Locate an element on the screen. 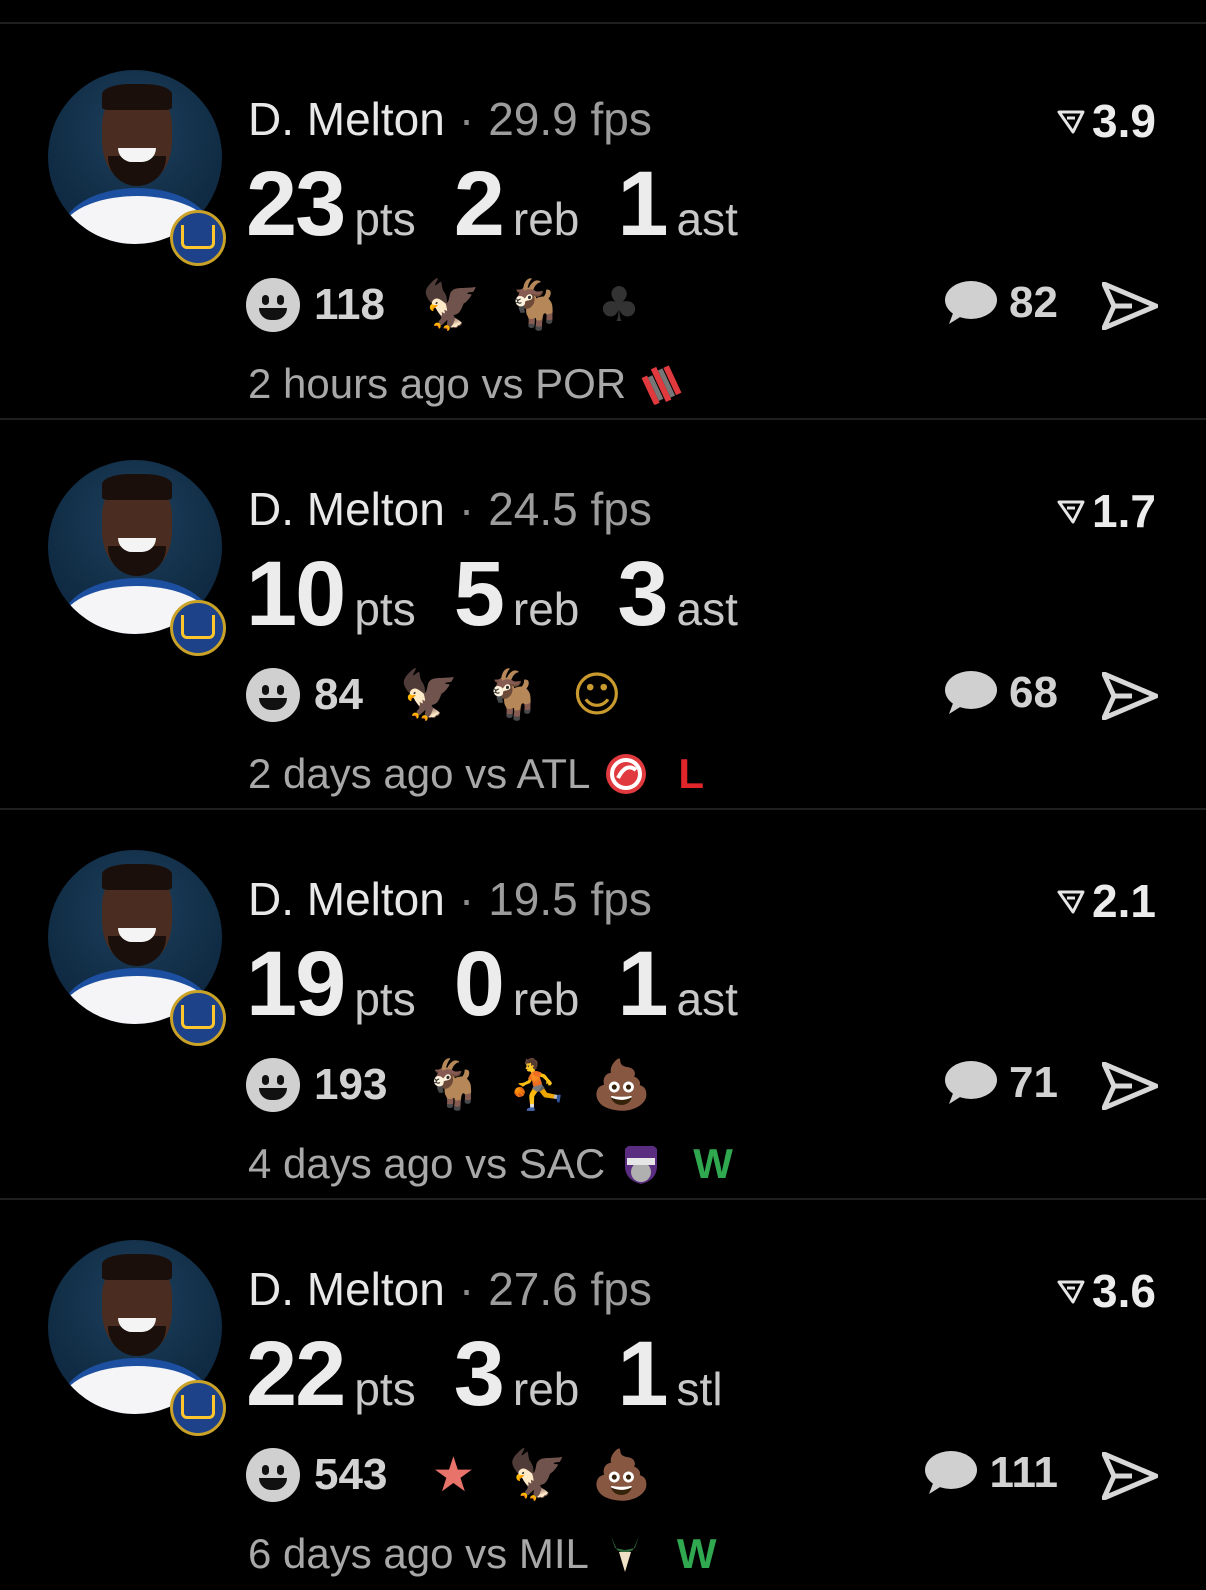 The image size is (1206, 1590). player-line: D. Melton · 27.6 fps is located at coordinates (450, 1289).